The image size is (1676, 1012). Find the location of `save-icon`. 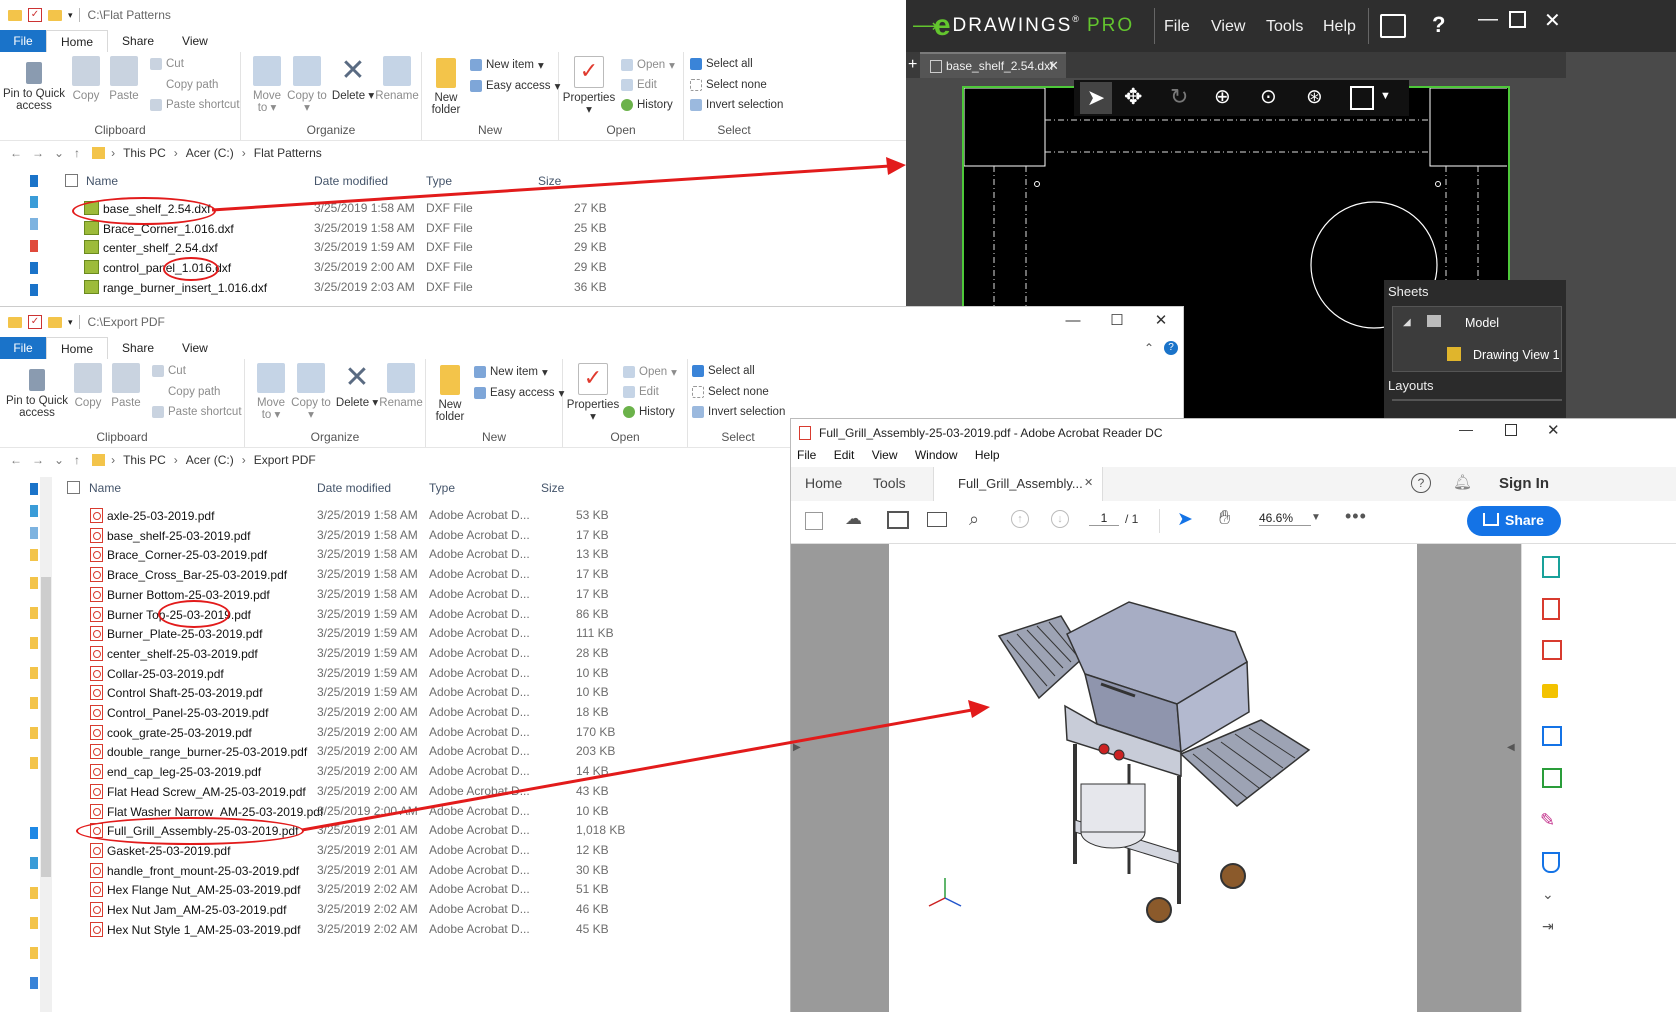

save-icon is located at coordinates (814, 521).